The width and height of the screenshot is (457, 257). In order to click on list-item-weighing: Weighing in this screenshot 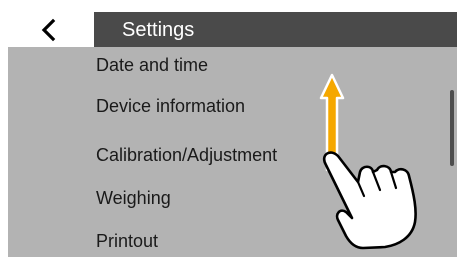, I will do `click(133, 198)`.